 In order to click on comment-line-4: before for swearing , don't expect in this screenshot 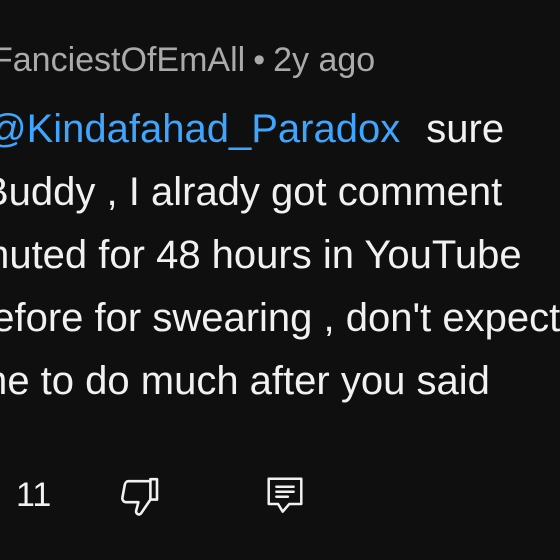, I will do `click(280, 318)`.